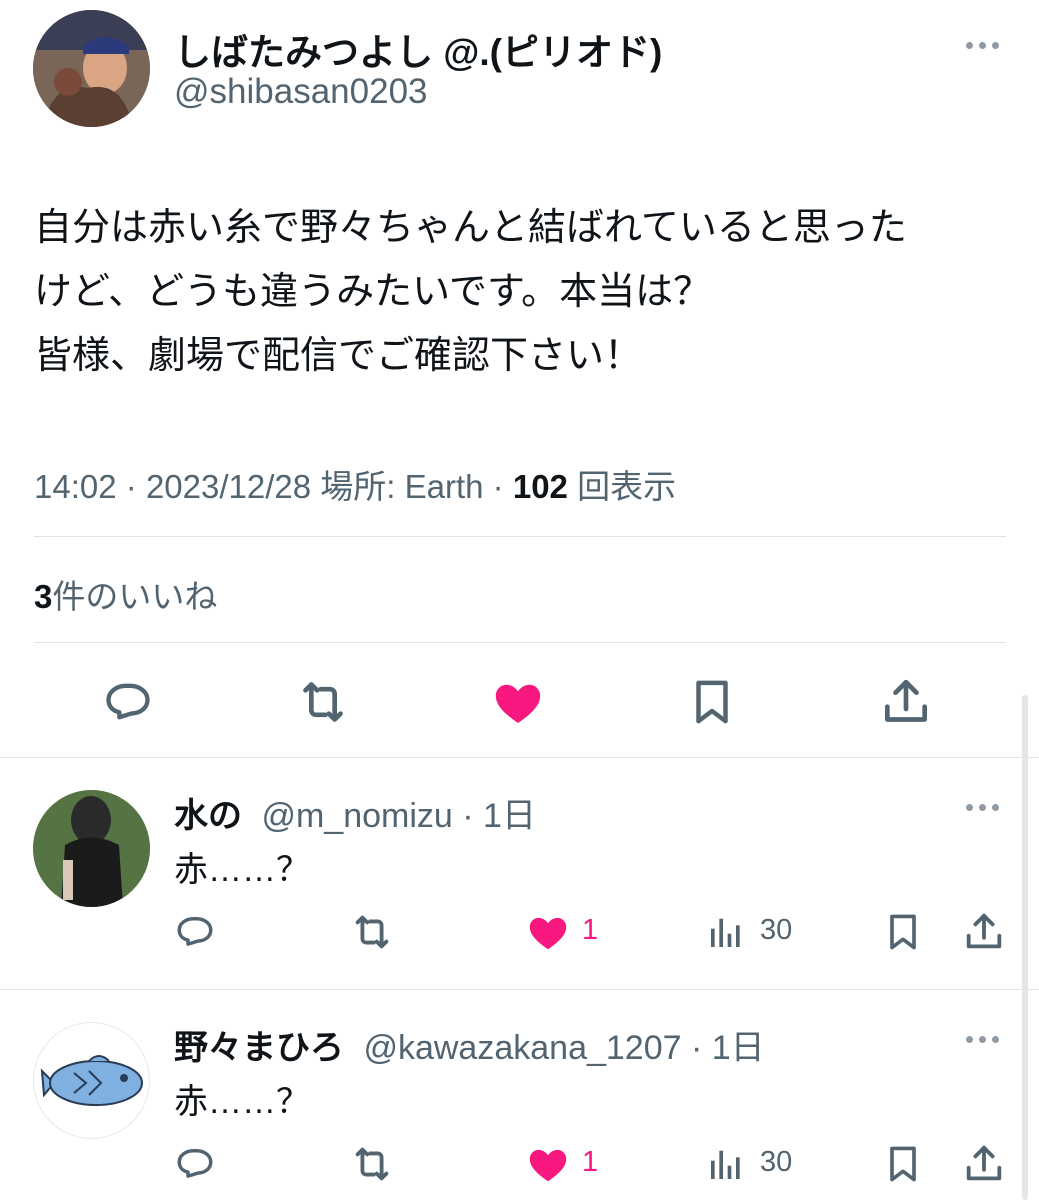 The image size is (1039, 1200). Describe the element at coordinates (75, 486) in the screenshot. I see `tweet-time: 14:02` at that location.